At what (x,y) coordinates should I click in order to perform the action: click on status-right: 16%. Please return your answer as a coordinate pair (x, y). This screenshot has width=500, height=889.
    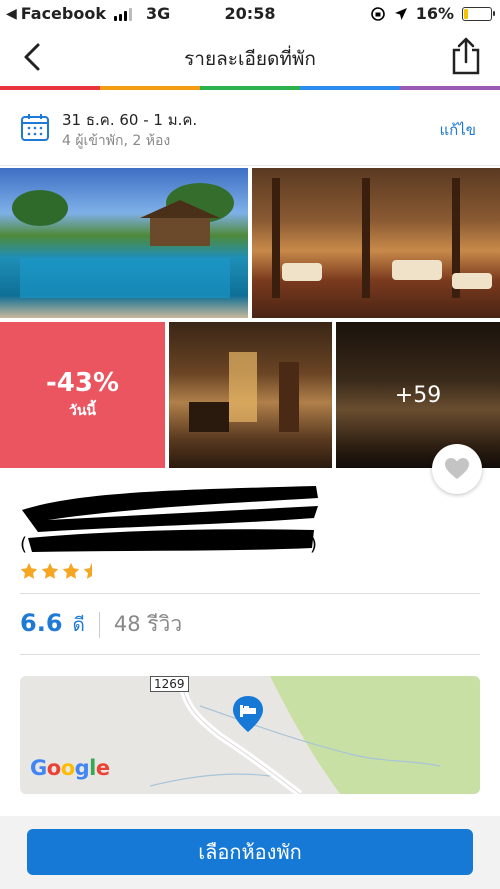
    Looking at the image, I should click on (432, 13).